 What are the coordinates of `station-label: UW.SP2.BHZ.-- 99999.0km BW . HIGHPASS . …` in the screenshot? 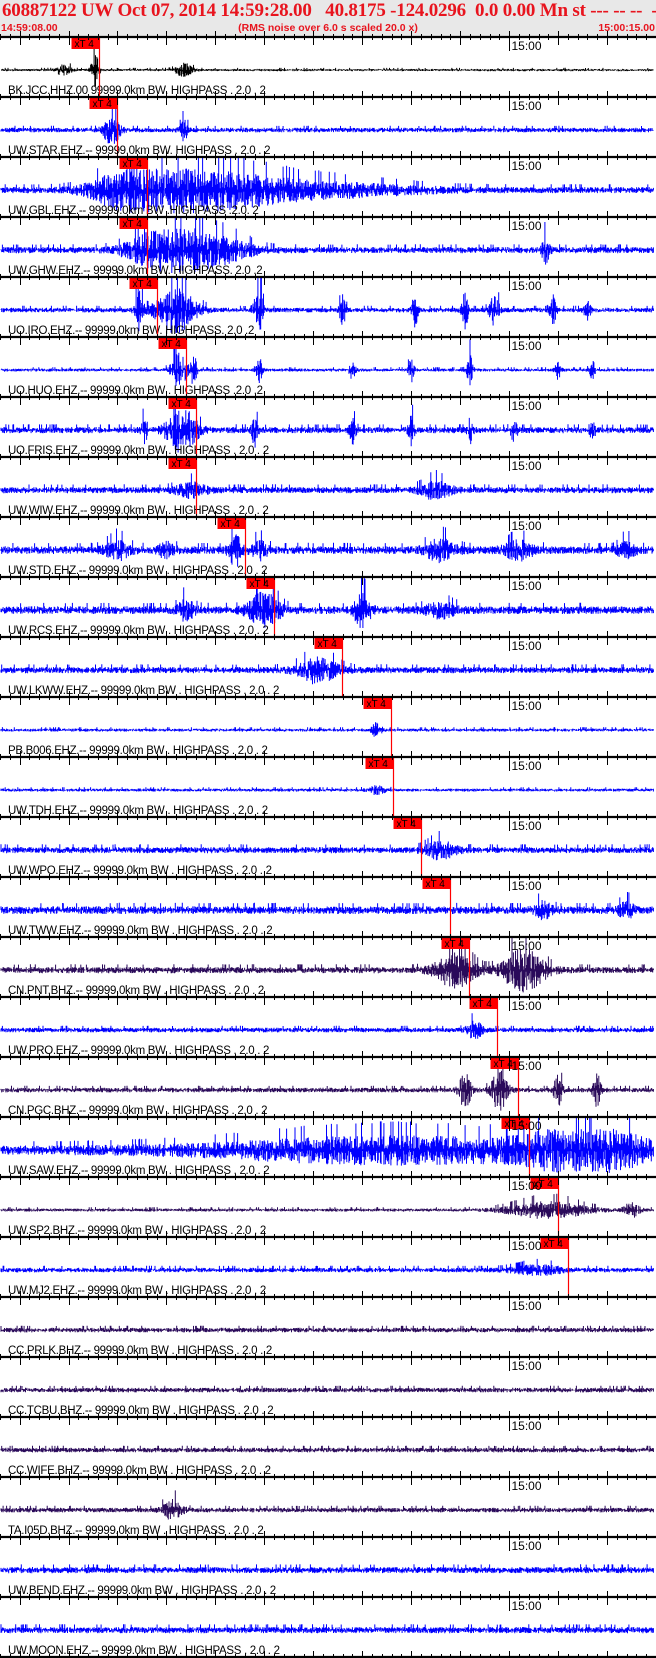 It's located at (137, 1231).